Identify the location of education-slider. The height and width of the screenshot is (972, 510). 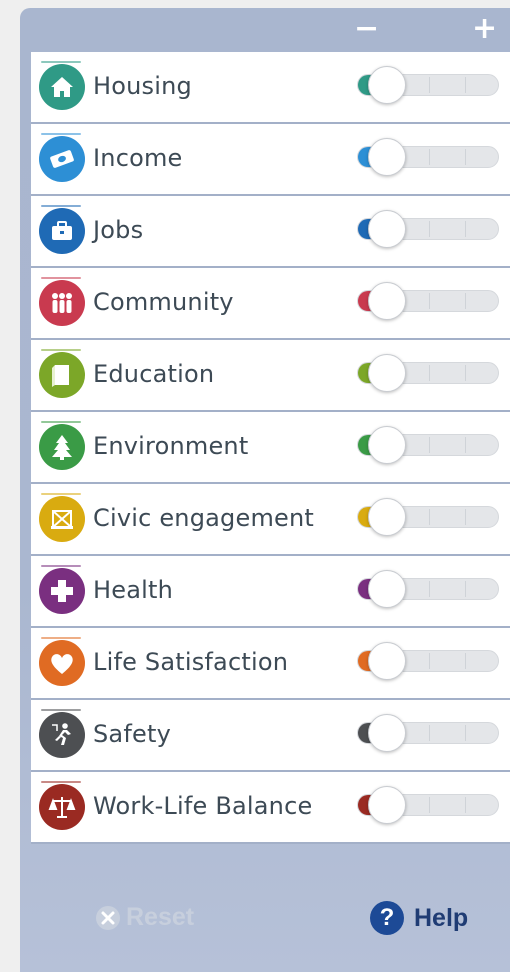
(428, 373).